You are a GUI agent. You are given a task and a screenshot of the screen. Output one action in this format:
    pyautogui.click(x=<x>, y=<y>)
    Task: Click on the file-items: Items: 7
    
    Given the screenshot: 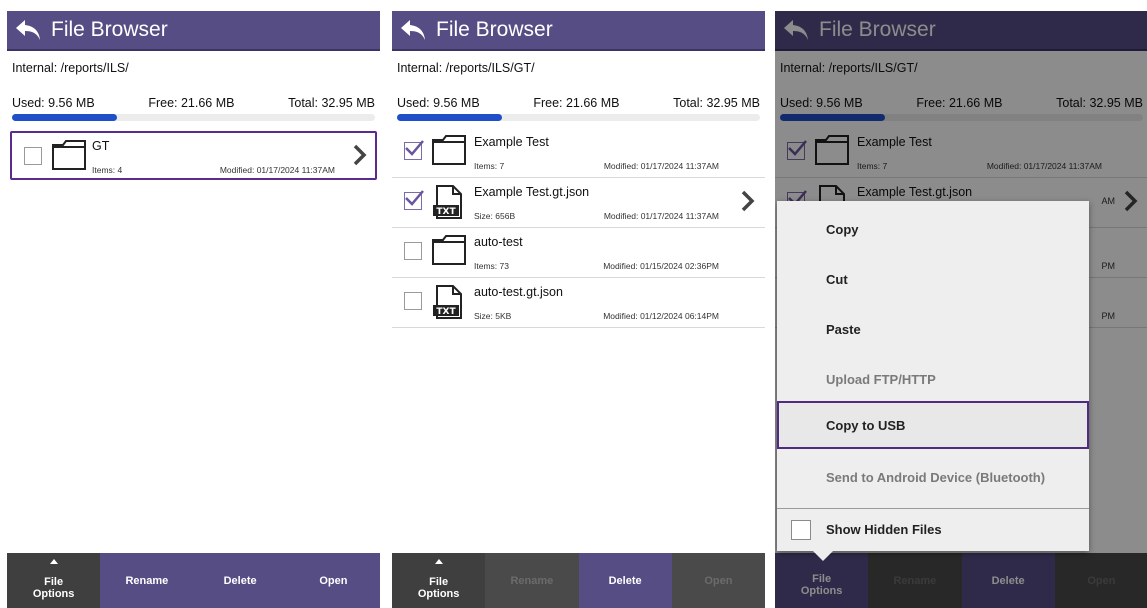 What is the action you would take?
    pyautogui.click(x=489, y=166)
    